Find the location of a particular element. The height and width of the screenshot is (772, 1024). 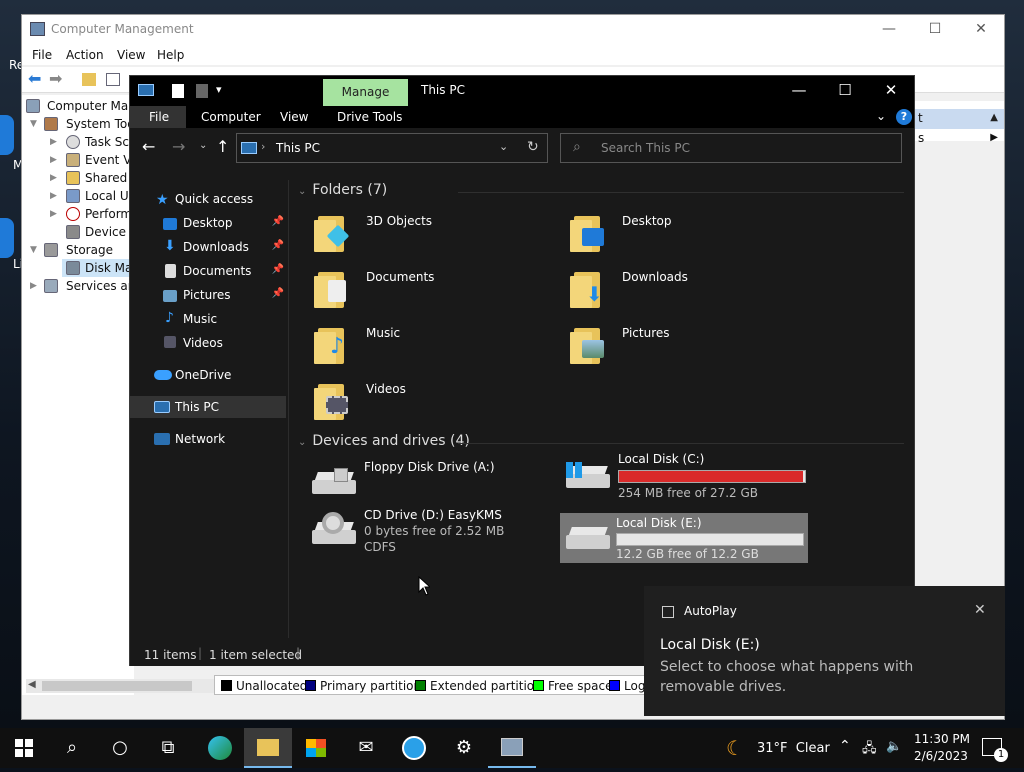

nav-onedrive: OneDrive is located at coordinates (203, 375).